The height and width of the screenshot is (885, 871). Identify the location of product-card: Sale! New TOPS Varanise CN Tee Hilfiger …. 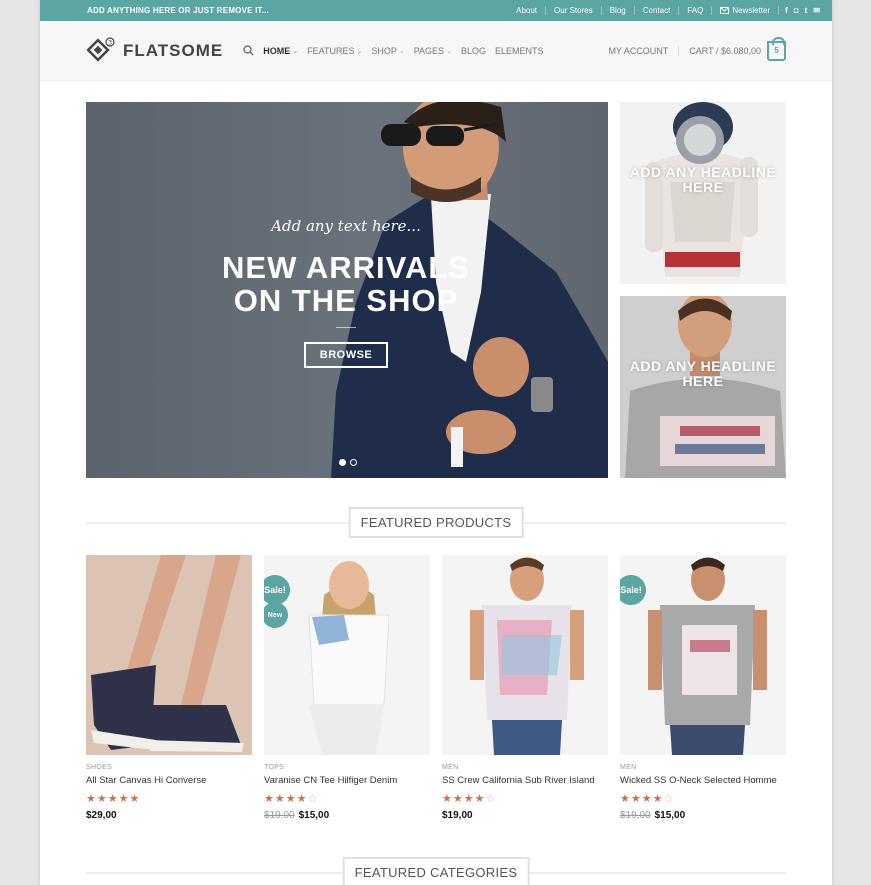
(347, 688).